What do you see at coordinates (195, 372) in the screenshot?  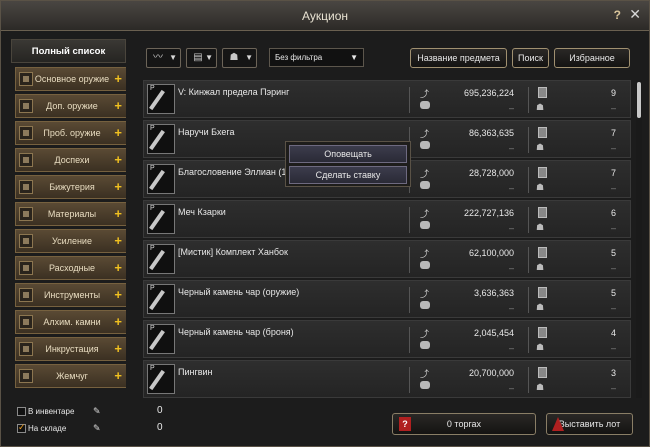 I see `item-name: Пингвин` at bounding box center [195, 372].